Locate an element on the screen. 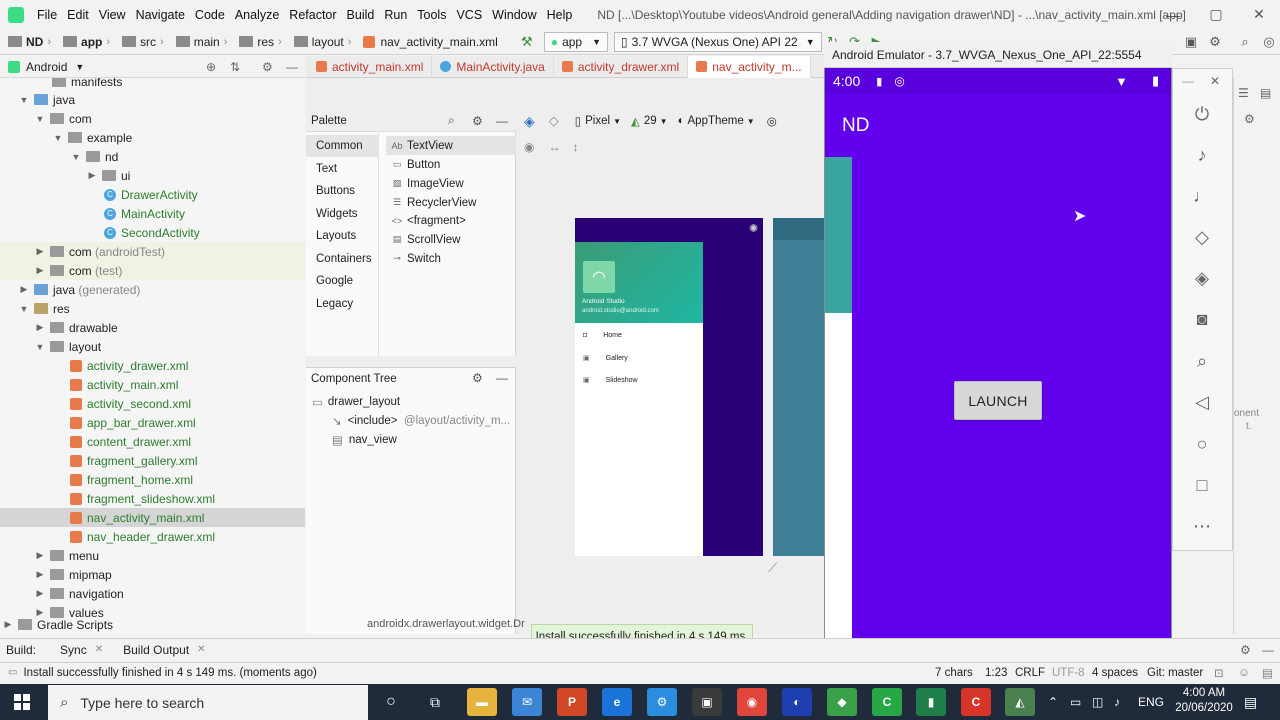  tree-row-res: ▼ res is located at coordinates (152, 308).